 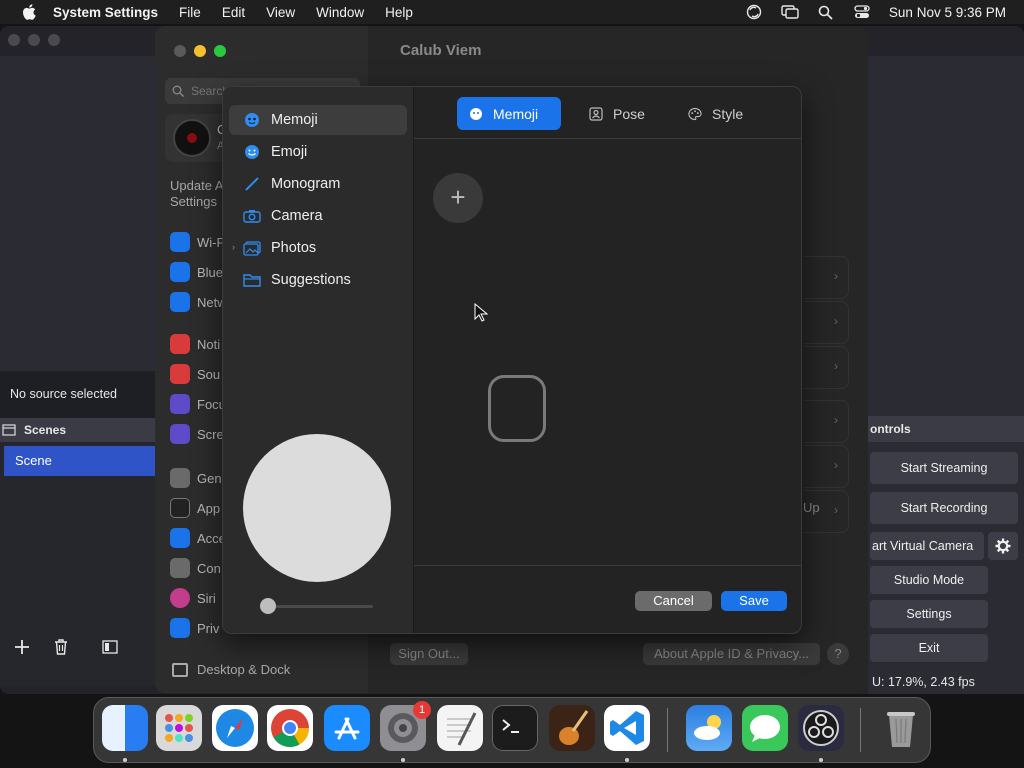 I want to click on save-button: Save, so click(x=754, y=601).